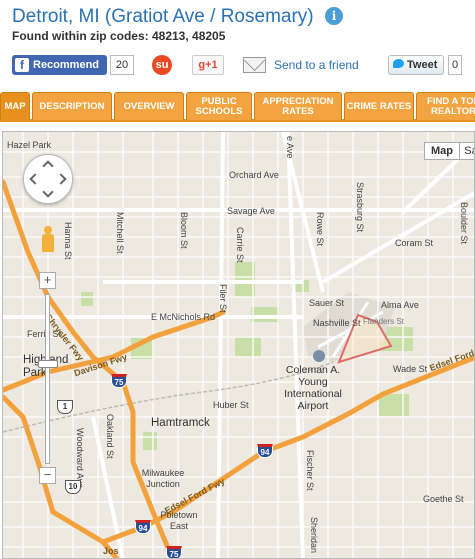 This screenshot has width=475, height=559. What do you see at coordinates (73, 487) in the screenshot?
I see `m10-shield: 10` at bounding box center [73, 487].